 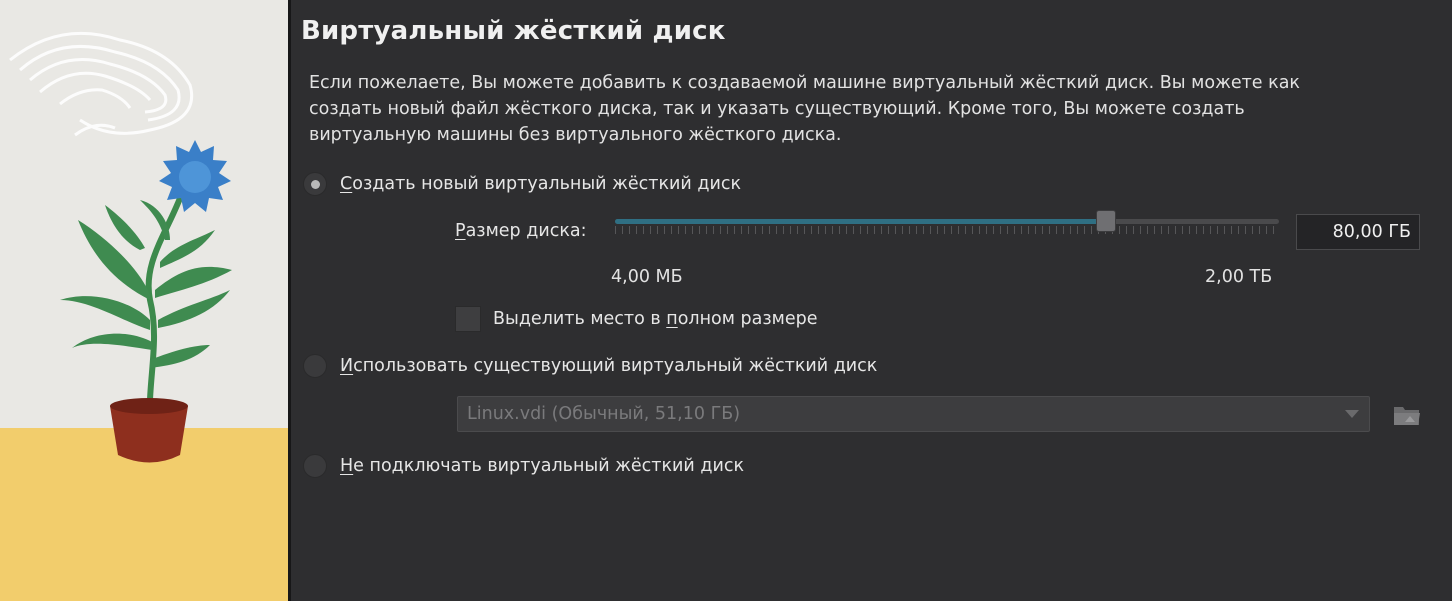 What do you see at coordinates (1407, 414) in the screenshot?
I see `folder-open-icon` at bounding box center [1407, 414].